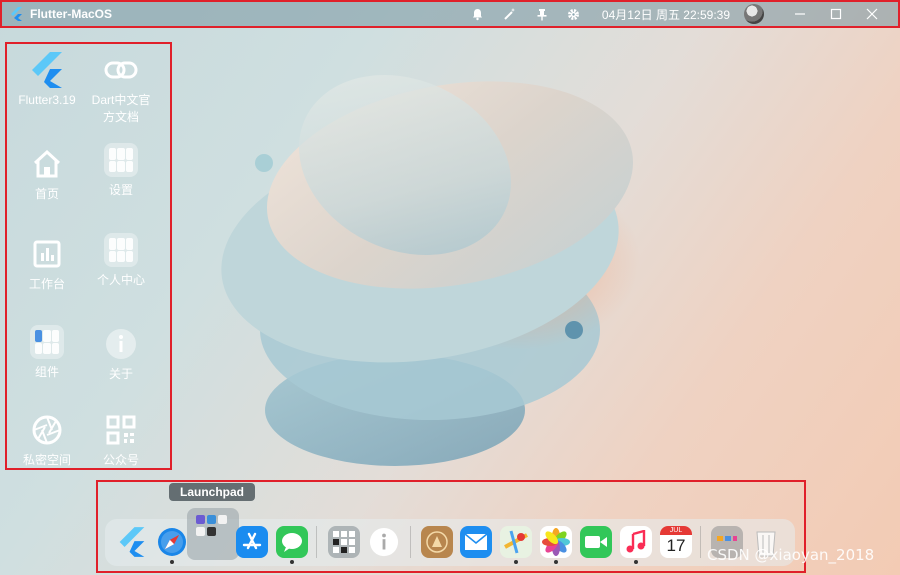  Describe the element at coordinates (121, 160) in the screenshot. I see `settings-tile-icon` at that location.